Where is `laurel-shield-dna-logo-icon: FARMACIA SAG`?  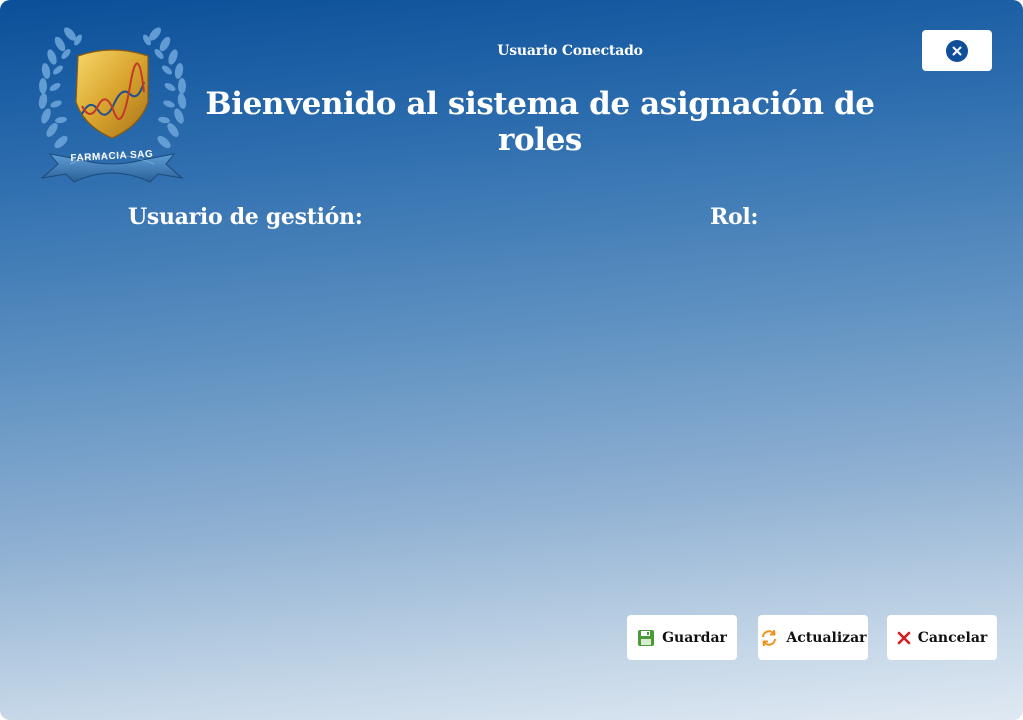 laurel-shield-dna-logo-icon: FARMACIA SAG is located at coordinates (112, 105).